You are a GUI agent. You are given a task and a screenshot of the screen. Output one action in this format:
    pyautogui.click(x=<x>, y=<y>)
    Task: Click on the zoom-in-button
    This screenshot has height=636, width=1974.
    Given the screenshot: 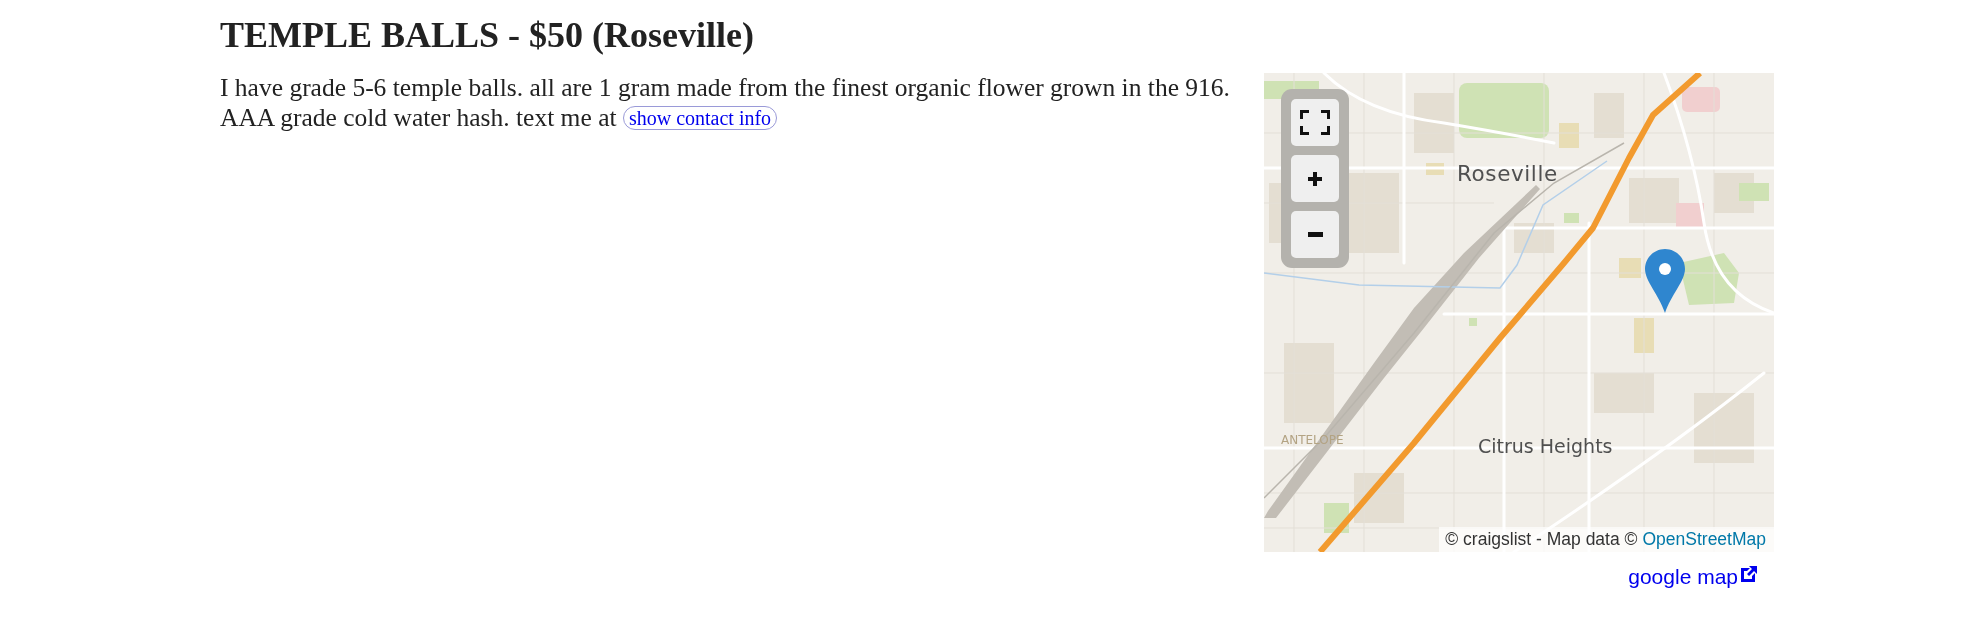 What is the action you would take?
    pyautogui.click(x=1315, y=178)
    